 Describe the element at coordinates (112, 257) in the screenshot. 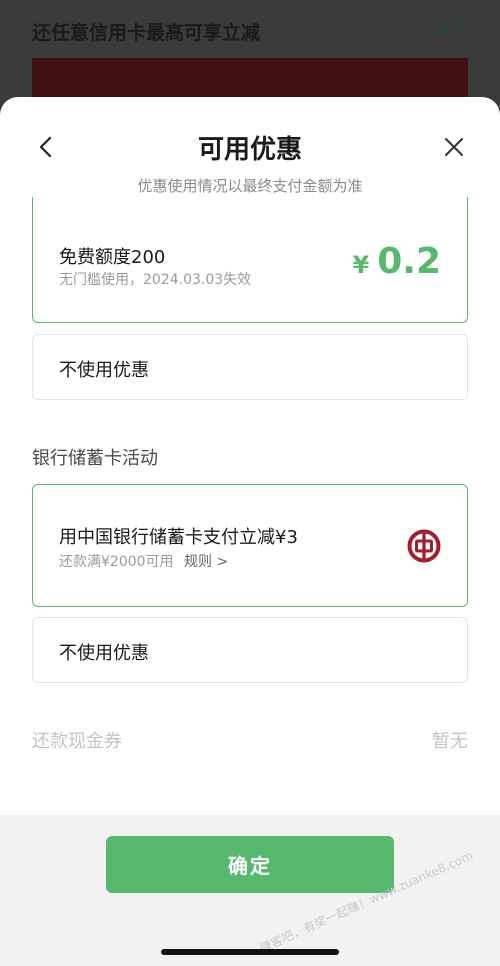

I see `free-quota-title: 免费额度200` at that location.